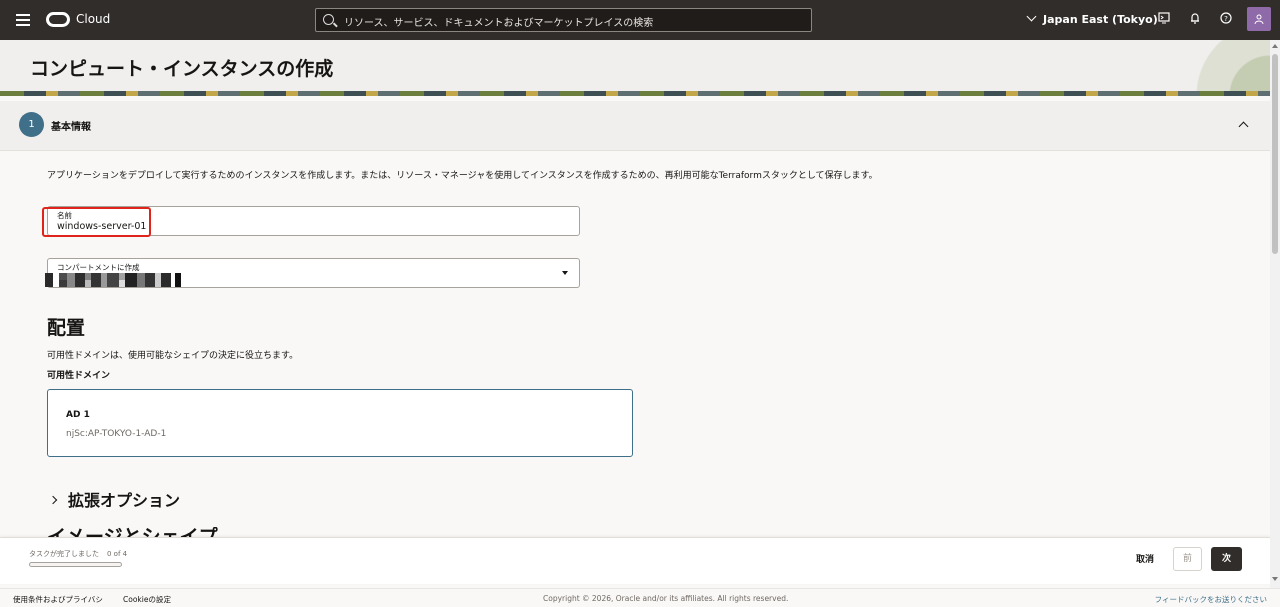 The image size is (1280, 607). I want to click on progress-label: タスクが完了しました 0 of 4, so click(78, 554).